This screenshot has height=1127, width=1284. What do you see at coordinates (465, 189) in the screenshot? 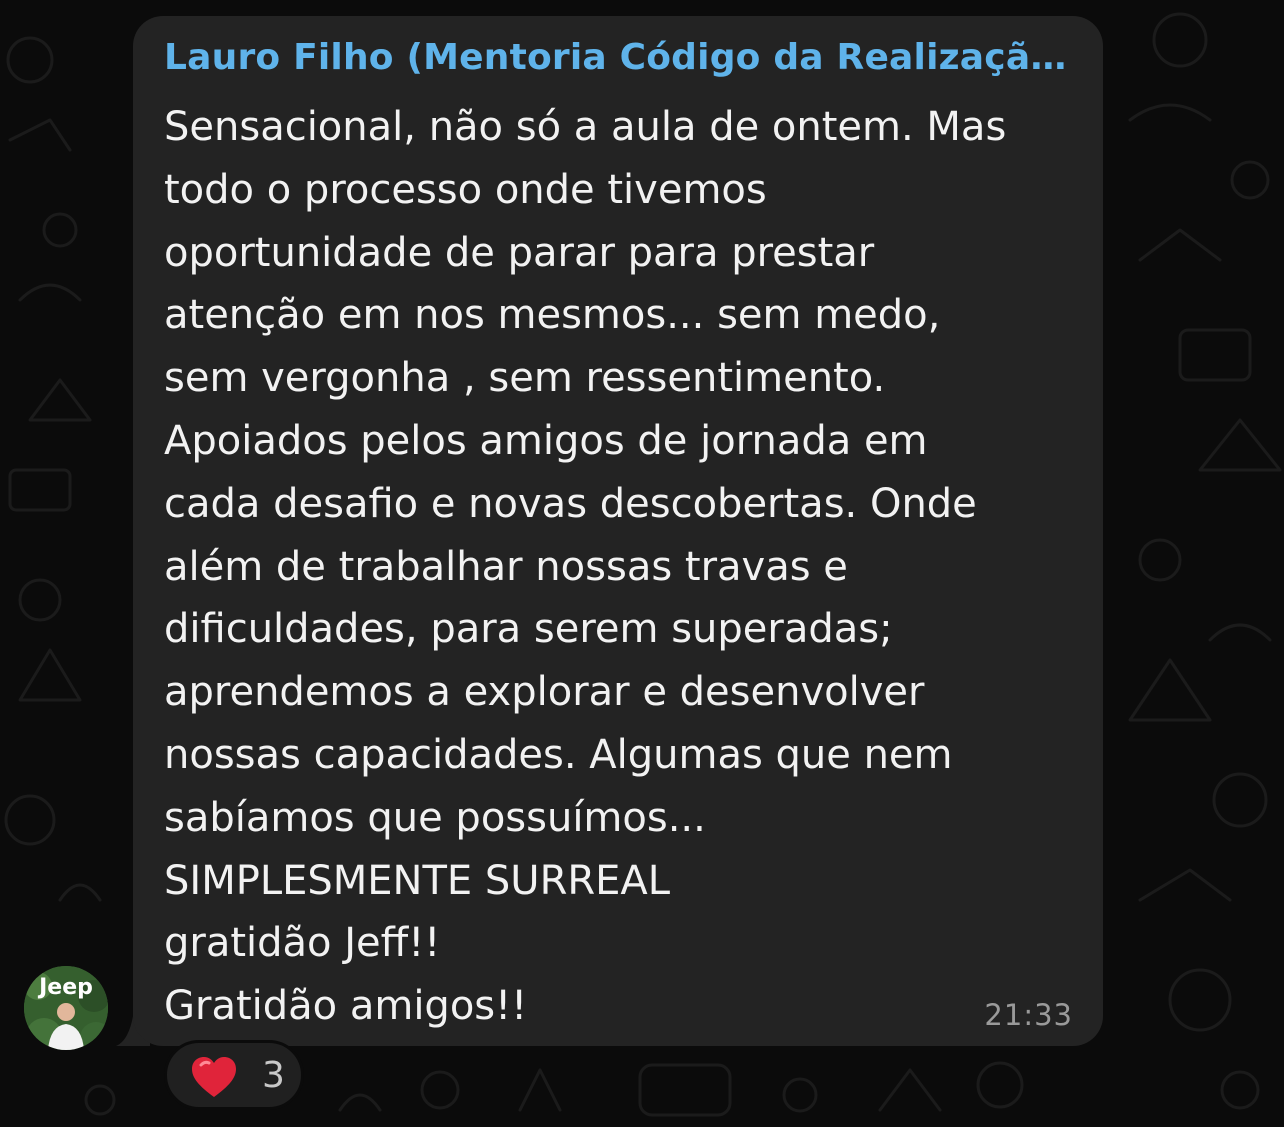
I see `message-line: todo o processo onde tivemos` at bounding box center [465, 189].